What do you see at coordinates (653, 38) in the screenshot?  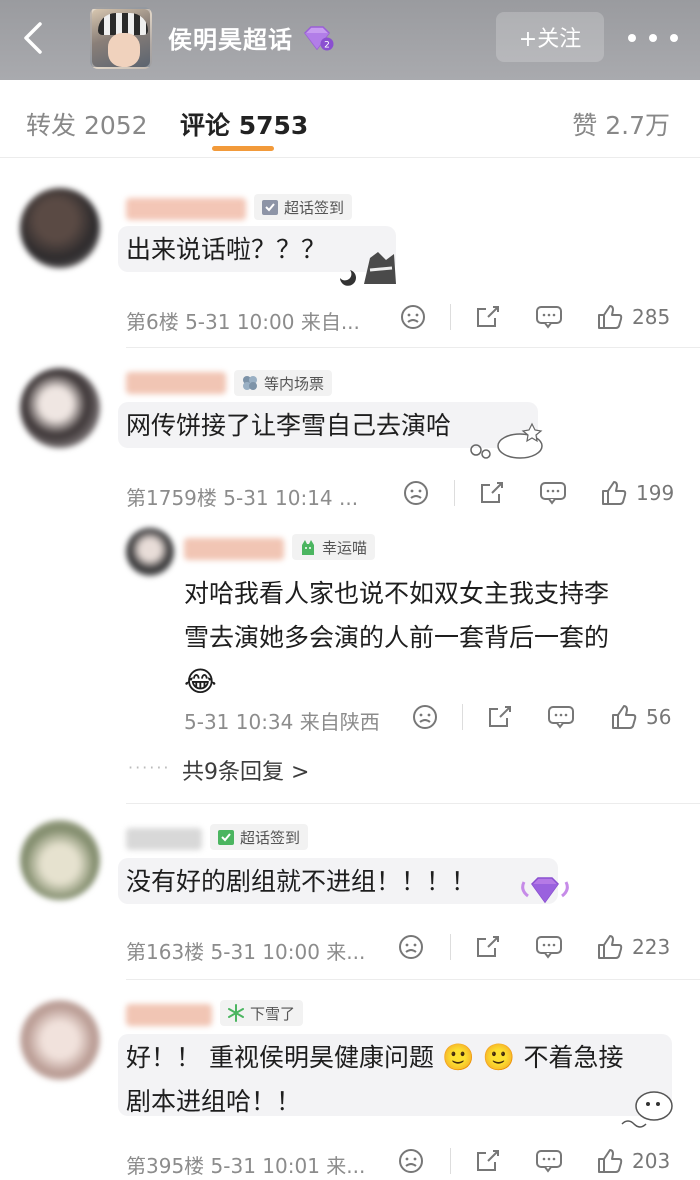 I see `more-icon` at bounding box center [653, 38].